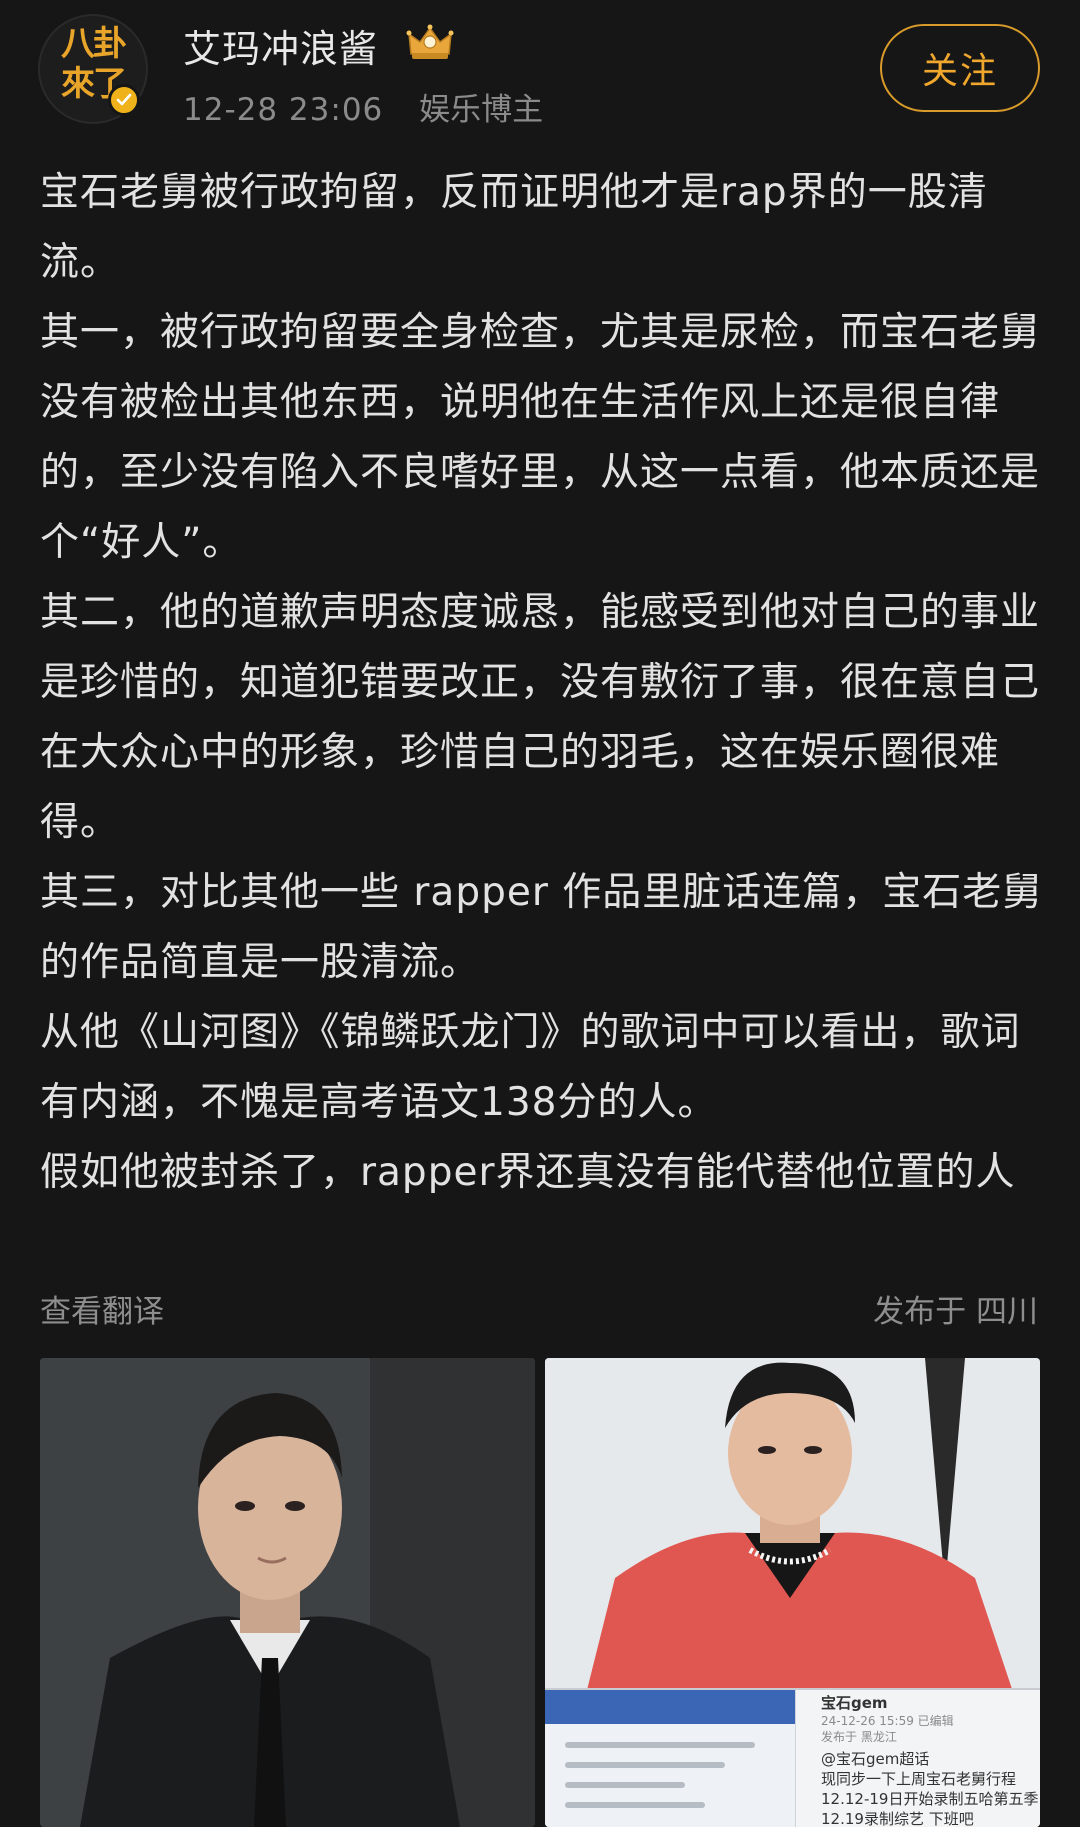 The height and width of the screenshot is (1827, 1080). What do you see at coordinates (859, 1737) in the screenshot?
I see `screenshot-from: 发布于 黑龙江` at bounding box center [859, 1737].